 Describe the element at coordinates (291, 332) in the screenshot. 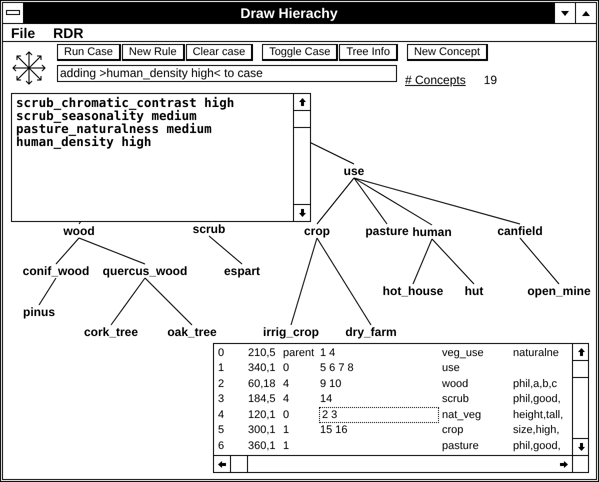

I see `tree-node: irrig_crop` at that location.